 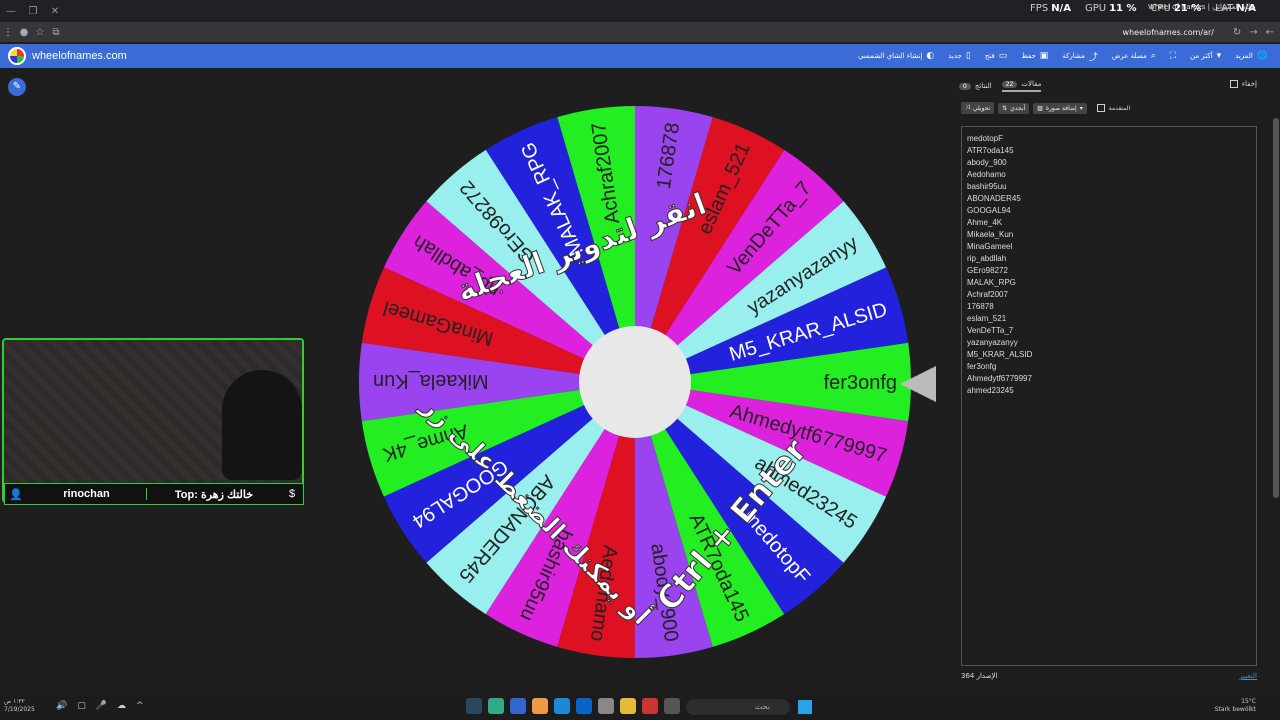 I want to click on forward-icon: →, so click(x=1253, y=32).